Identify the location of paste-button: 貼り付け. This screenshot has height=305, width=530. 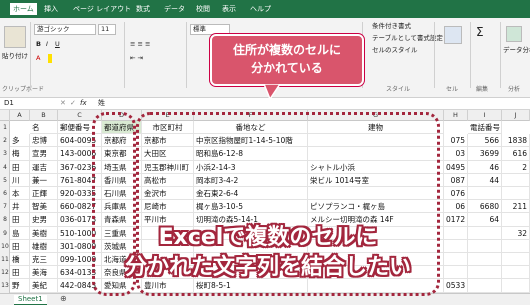
(15, 56).